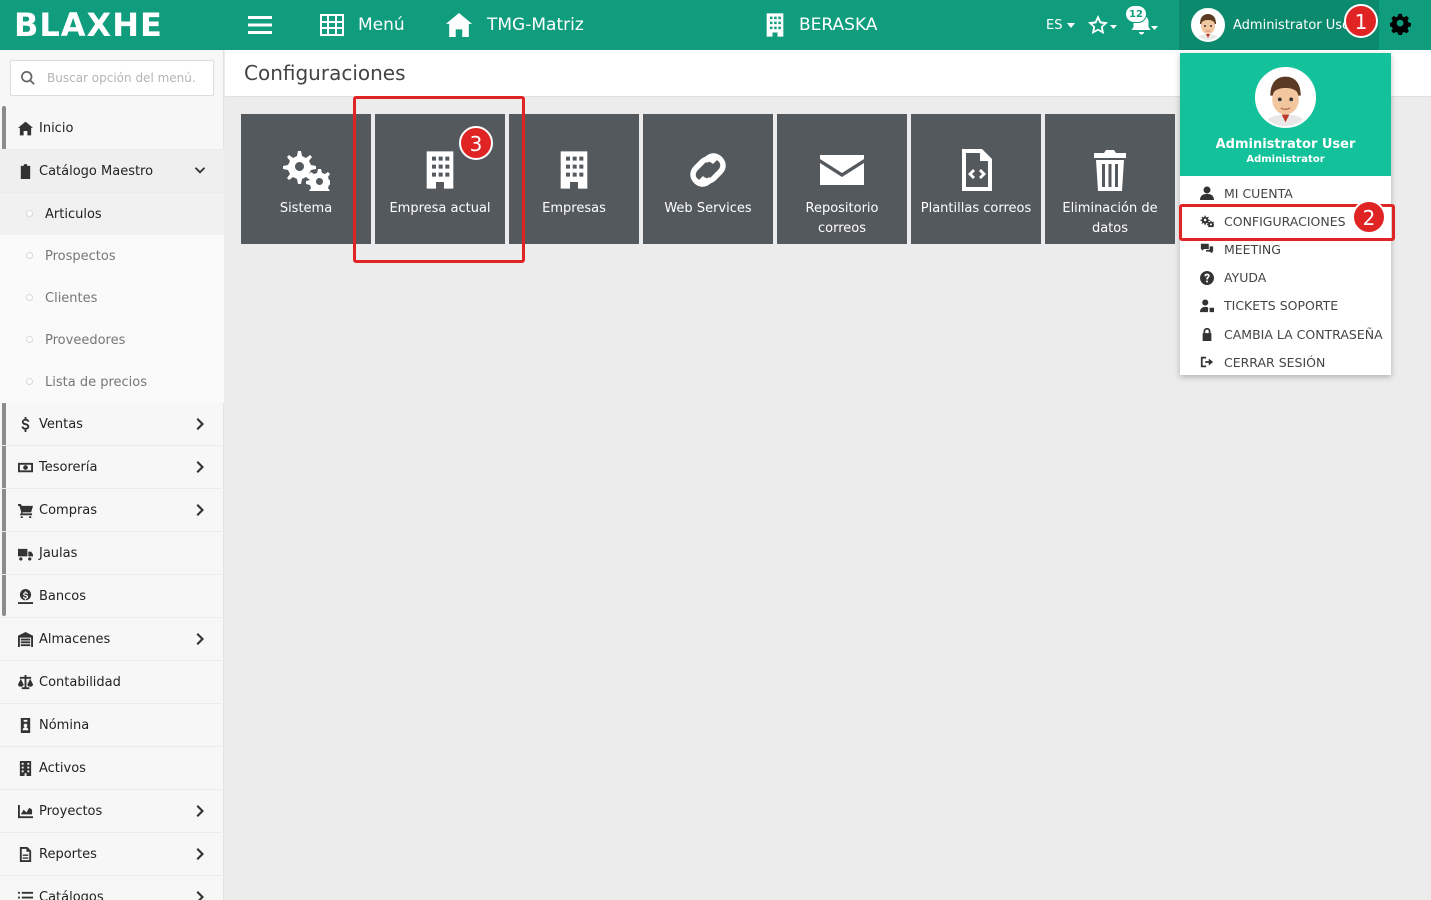  What do you see at coordinates (61, 424) in the screenshot?
I see `sidebar-item-label: Ventas` at bounding box center [61, 424].